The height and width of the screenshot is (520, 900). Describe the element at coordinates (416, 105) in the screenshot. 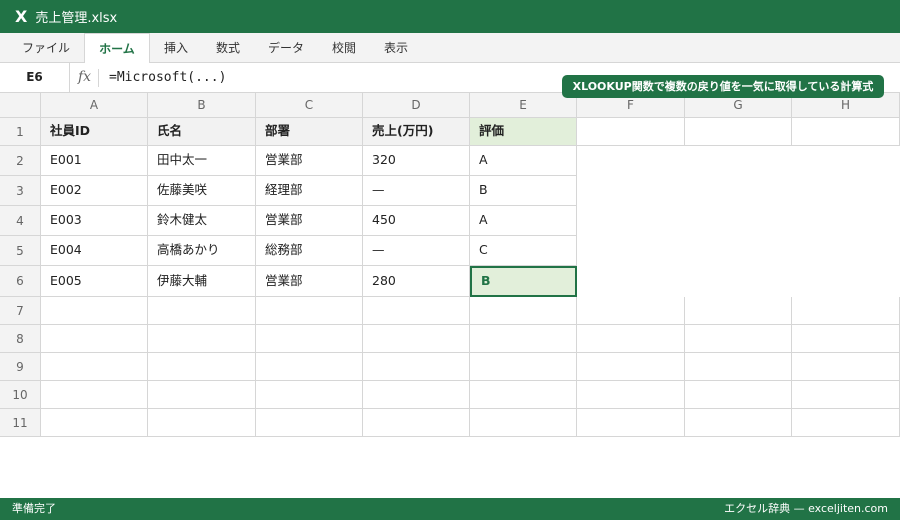

I see `column-header-d: D` at that location.